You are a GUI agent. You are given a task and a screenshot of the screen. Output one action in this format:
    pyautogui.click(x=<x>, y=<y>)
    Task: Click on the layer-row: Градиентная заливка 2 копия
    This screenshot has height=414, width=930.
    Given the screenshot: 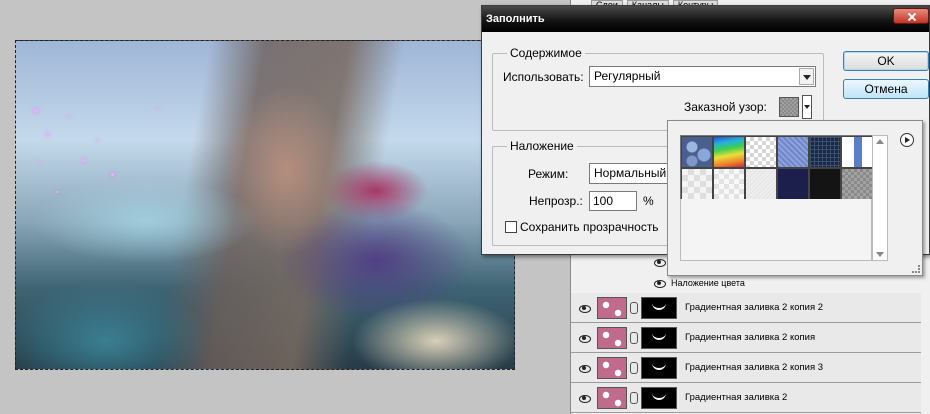 What is the action you would take?
    pyautogui.click(x=746, y=338)
    